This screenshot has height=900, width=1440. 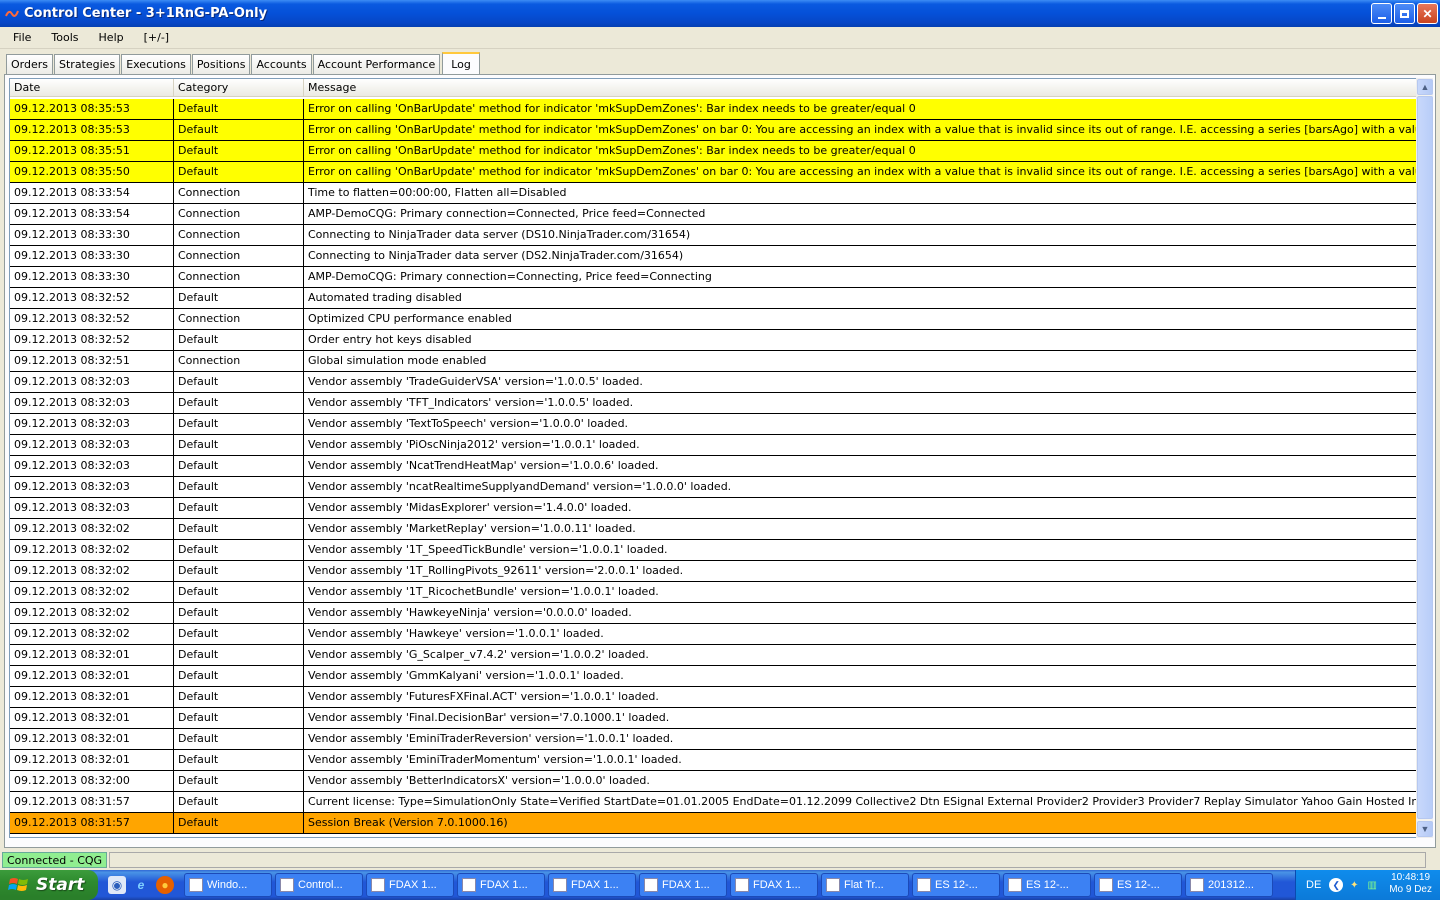 I want to click on restore-button, so click(x=1404, y=13).